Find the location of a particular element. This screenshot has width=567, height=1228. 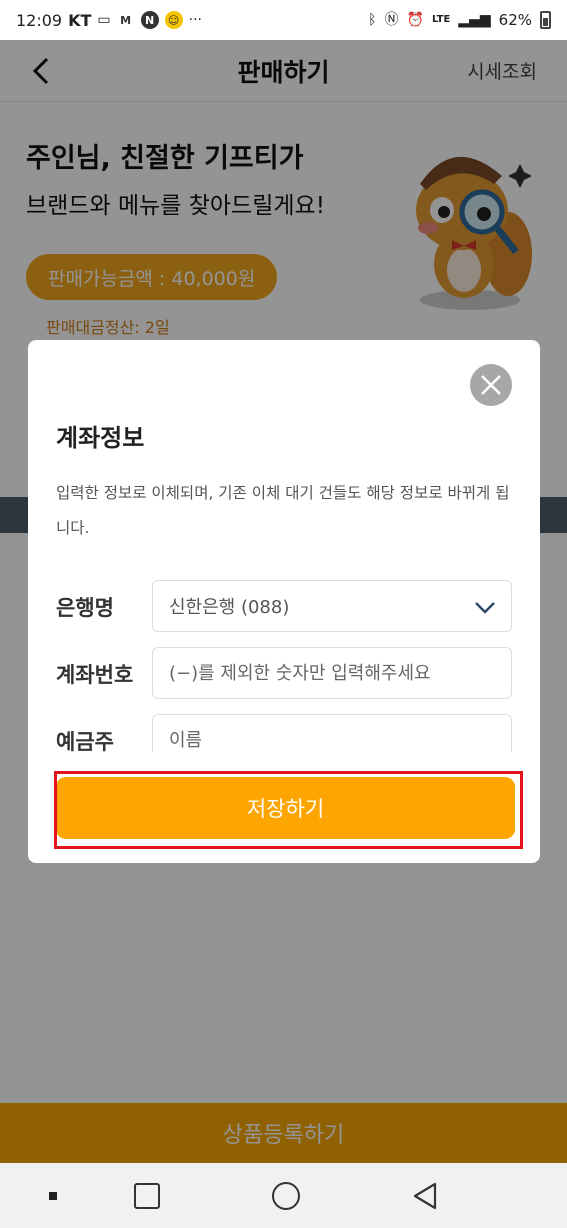

back-triangle-icon is located at coordinates (425, 1195).